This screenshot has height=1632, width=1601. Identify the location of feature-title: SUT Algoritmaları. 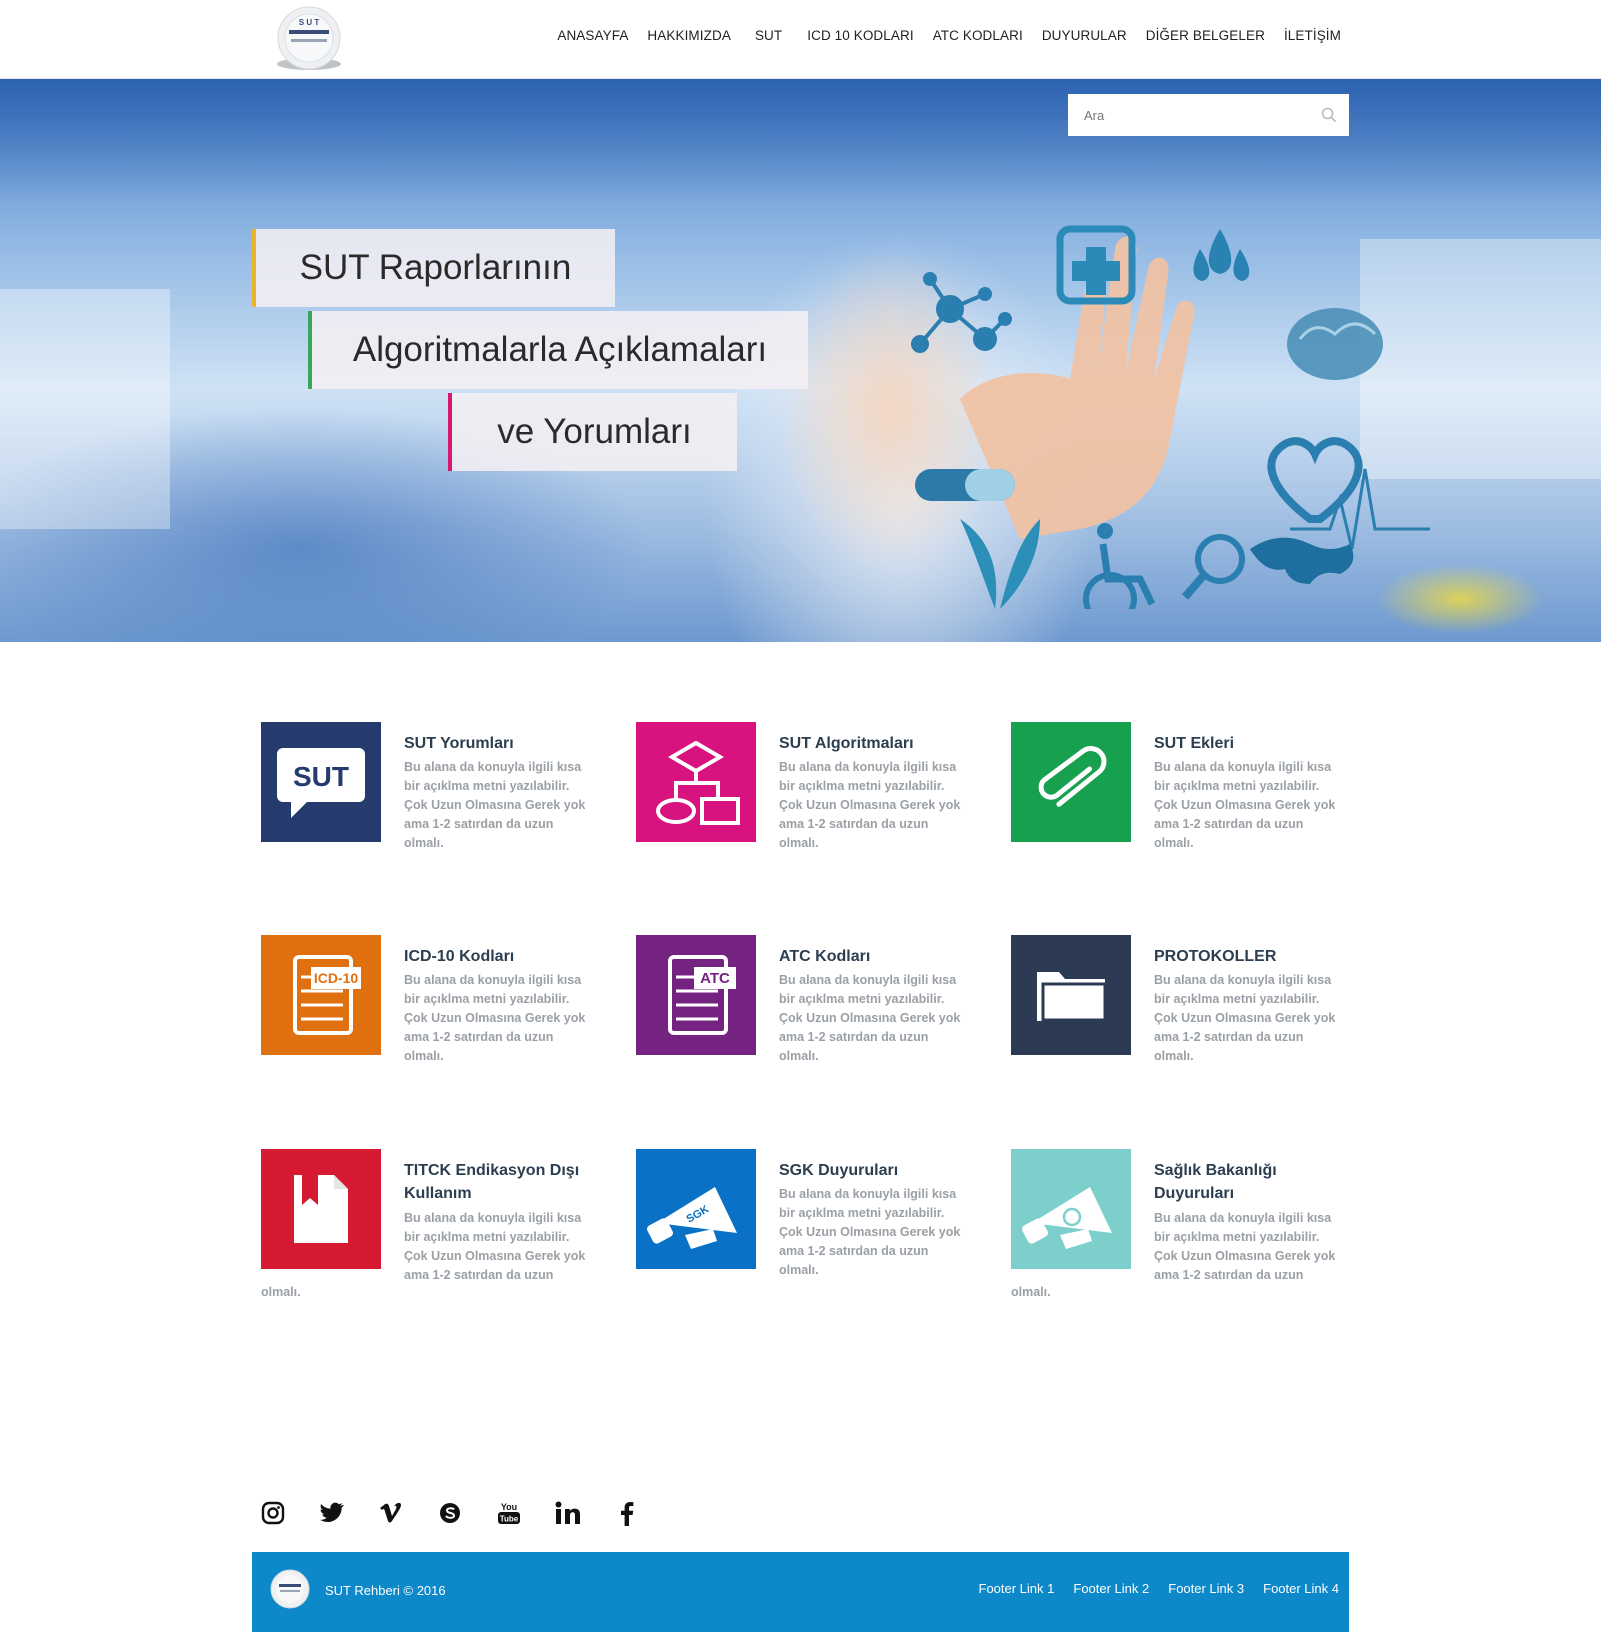
(846, 743).